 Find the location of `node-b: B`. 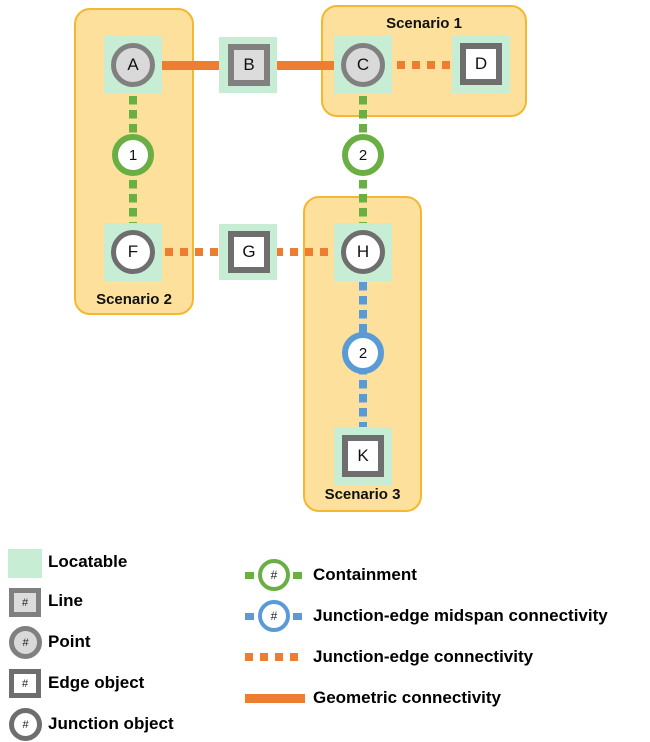

node-b: B is located at coordinates (249, 65).